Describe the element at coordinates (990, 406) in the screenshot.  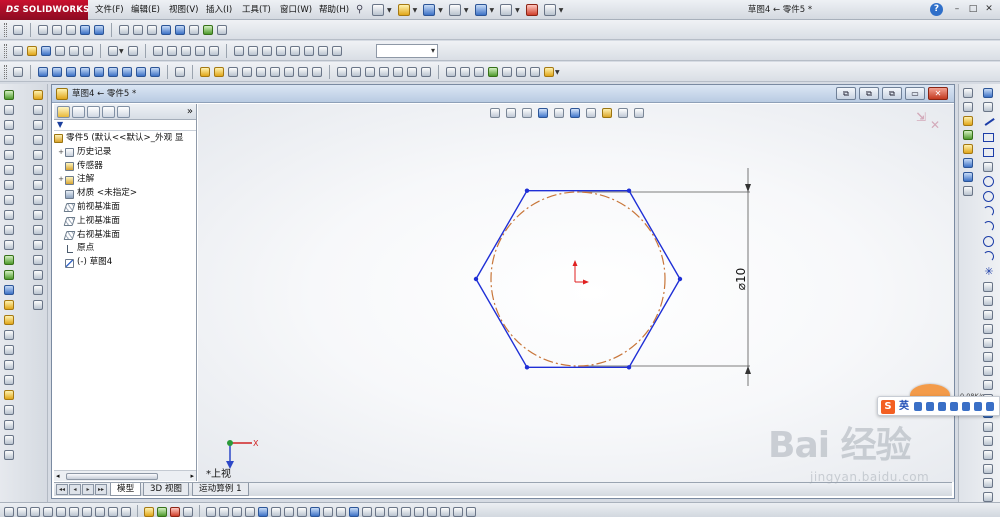
I see `ime-settings-icon` at that location.